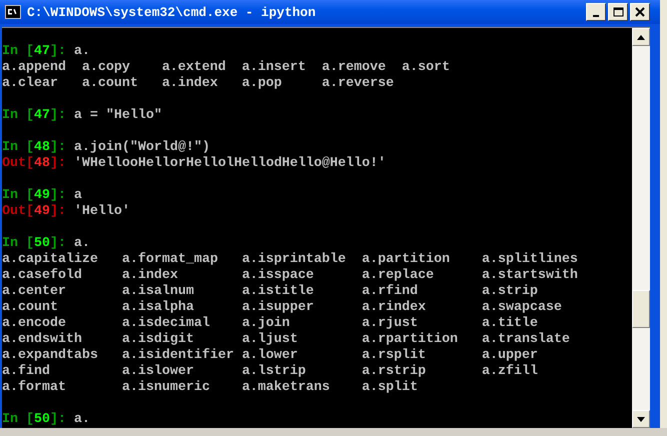 The image size is (667, 436). What do you see at coordinates (172, 12) in the screenshot?
I see `window-title: C:\WINDOWS\system32\cmd.exe - ipython` at bounding box center [172, 12].